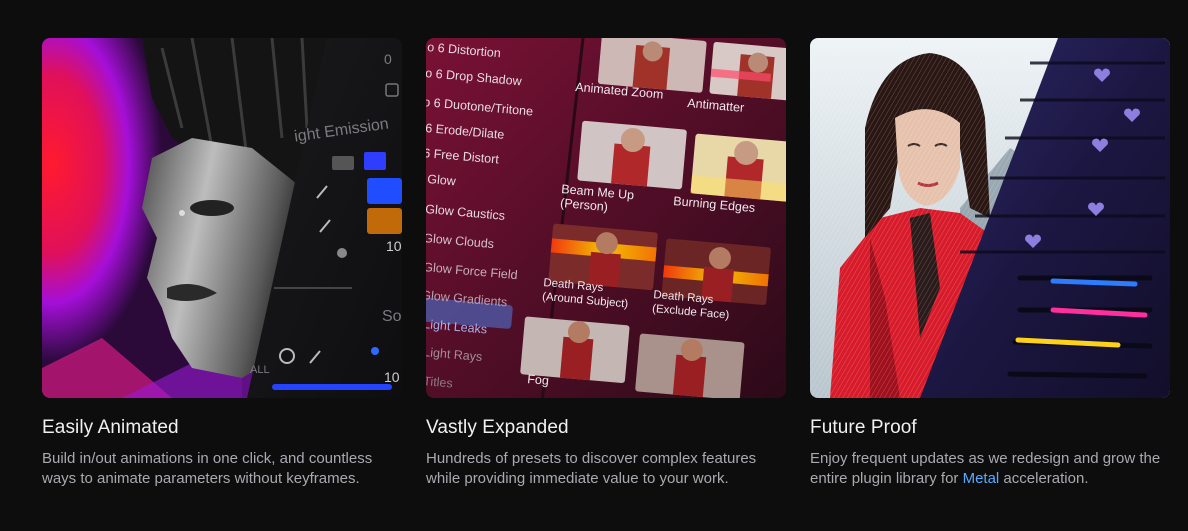 The width and height of the screenshot is (1188, 531). What do you see at coordinates (392, 377) in the screenshot?
I see `panel-value-bottom: 10` at bounding box center [392, 377].